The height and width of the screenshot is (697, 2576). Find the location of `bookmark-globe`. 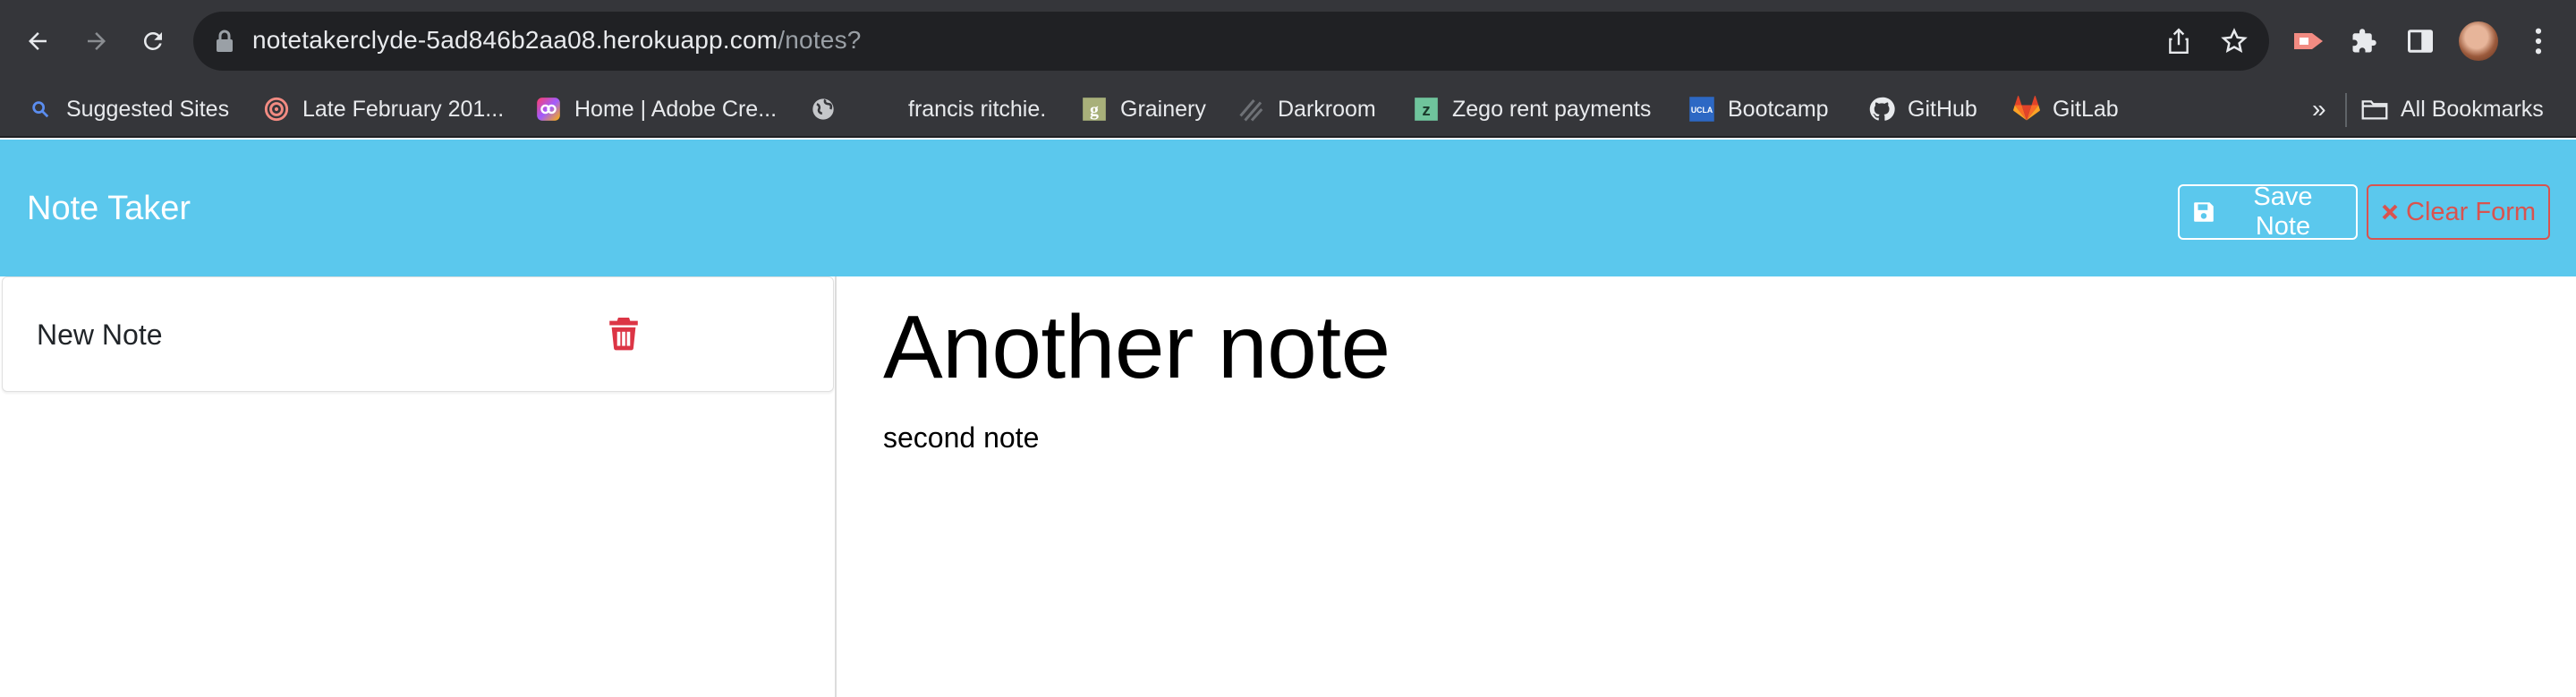

bookmark-globe is located at coordinates (829, 109).